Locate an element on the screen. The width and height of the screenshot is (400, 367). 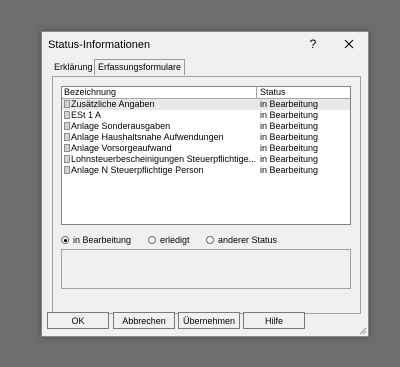
radio-label: anderer Status is located at coordinates (248, 240).